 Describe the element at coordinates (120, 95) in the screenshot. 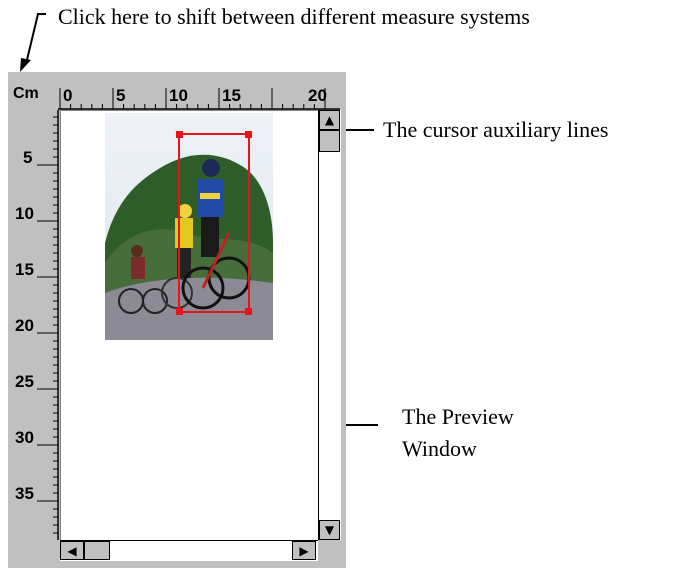

I see `ruler-top-label: 5` at that location.